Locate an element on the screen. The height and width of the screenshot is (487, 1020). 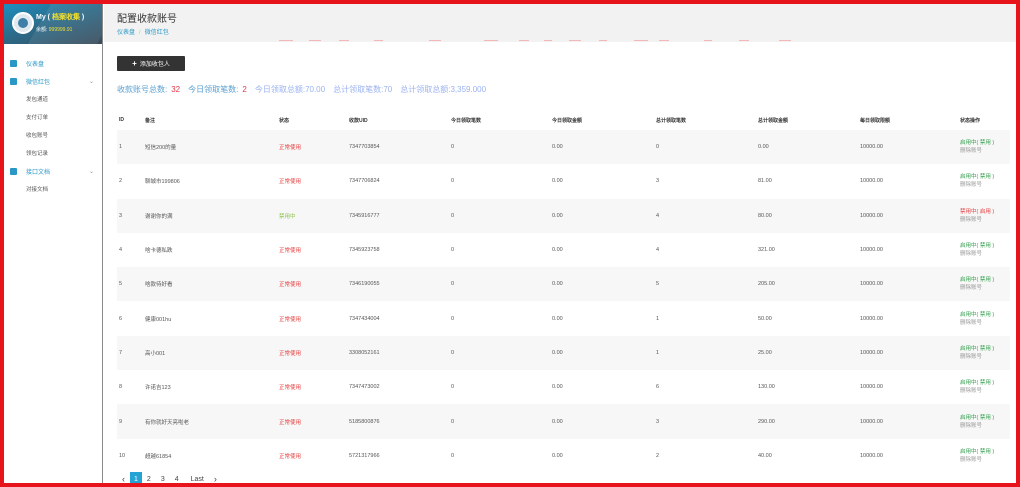
dashboard-icon is located at coordinates (13, 63).